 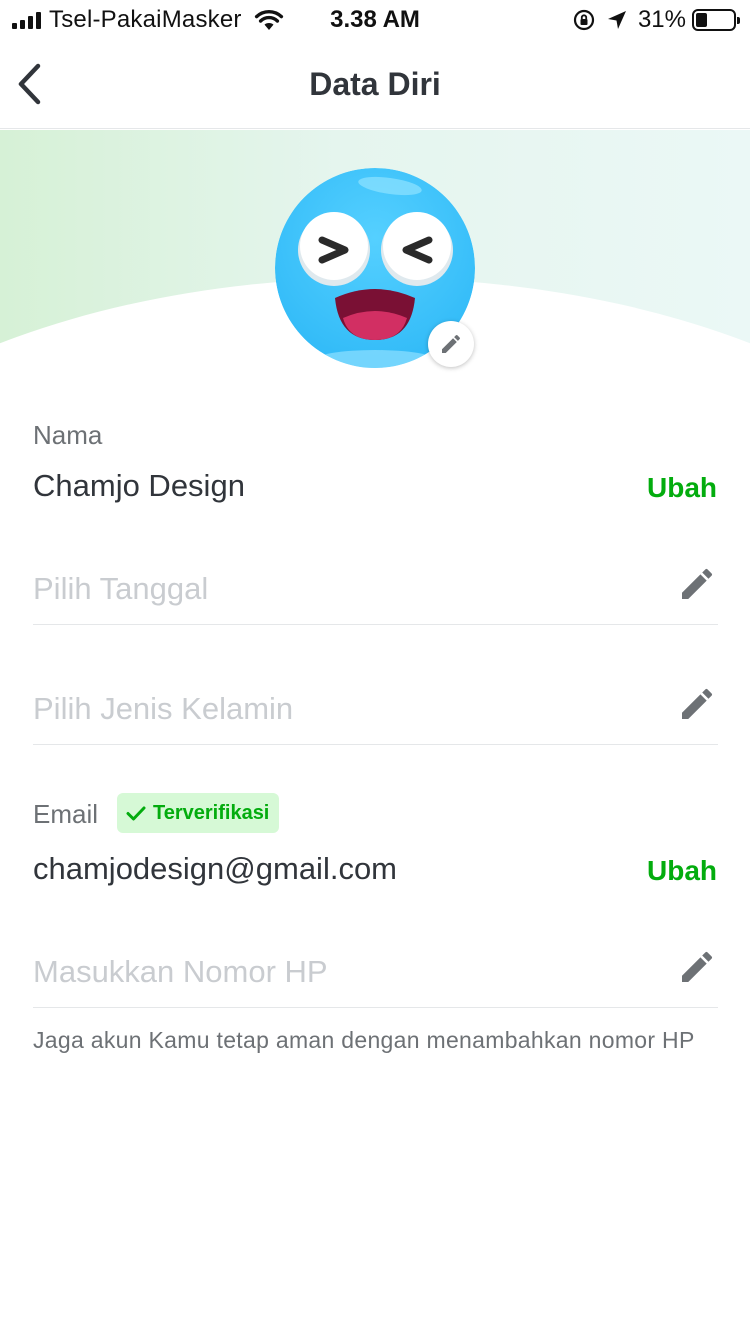 I want to click on carrier-name: Tsel-PakaiMasker, so click(x=145, y=19).